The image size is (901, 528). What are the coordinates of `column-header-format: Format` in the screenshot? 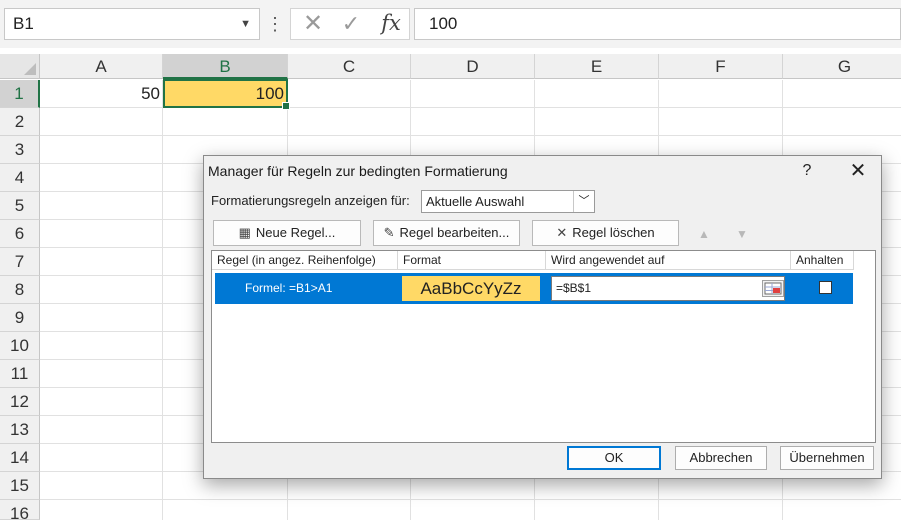 It's located at (472, 260).